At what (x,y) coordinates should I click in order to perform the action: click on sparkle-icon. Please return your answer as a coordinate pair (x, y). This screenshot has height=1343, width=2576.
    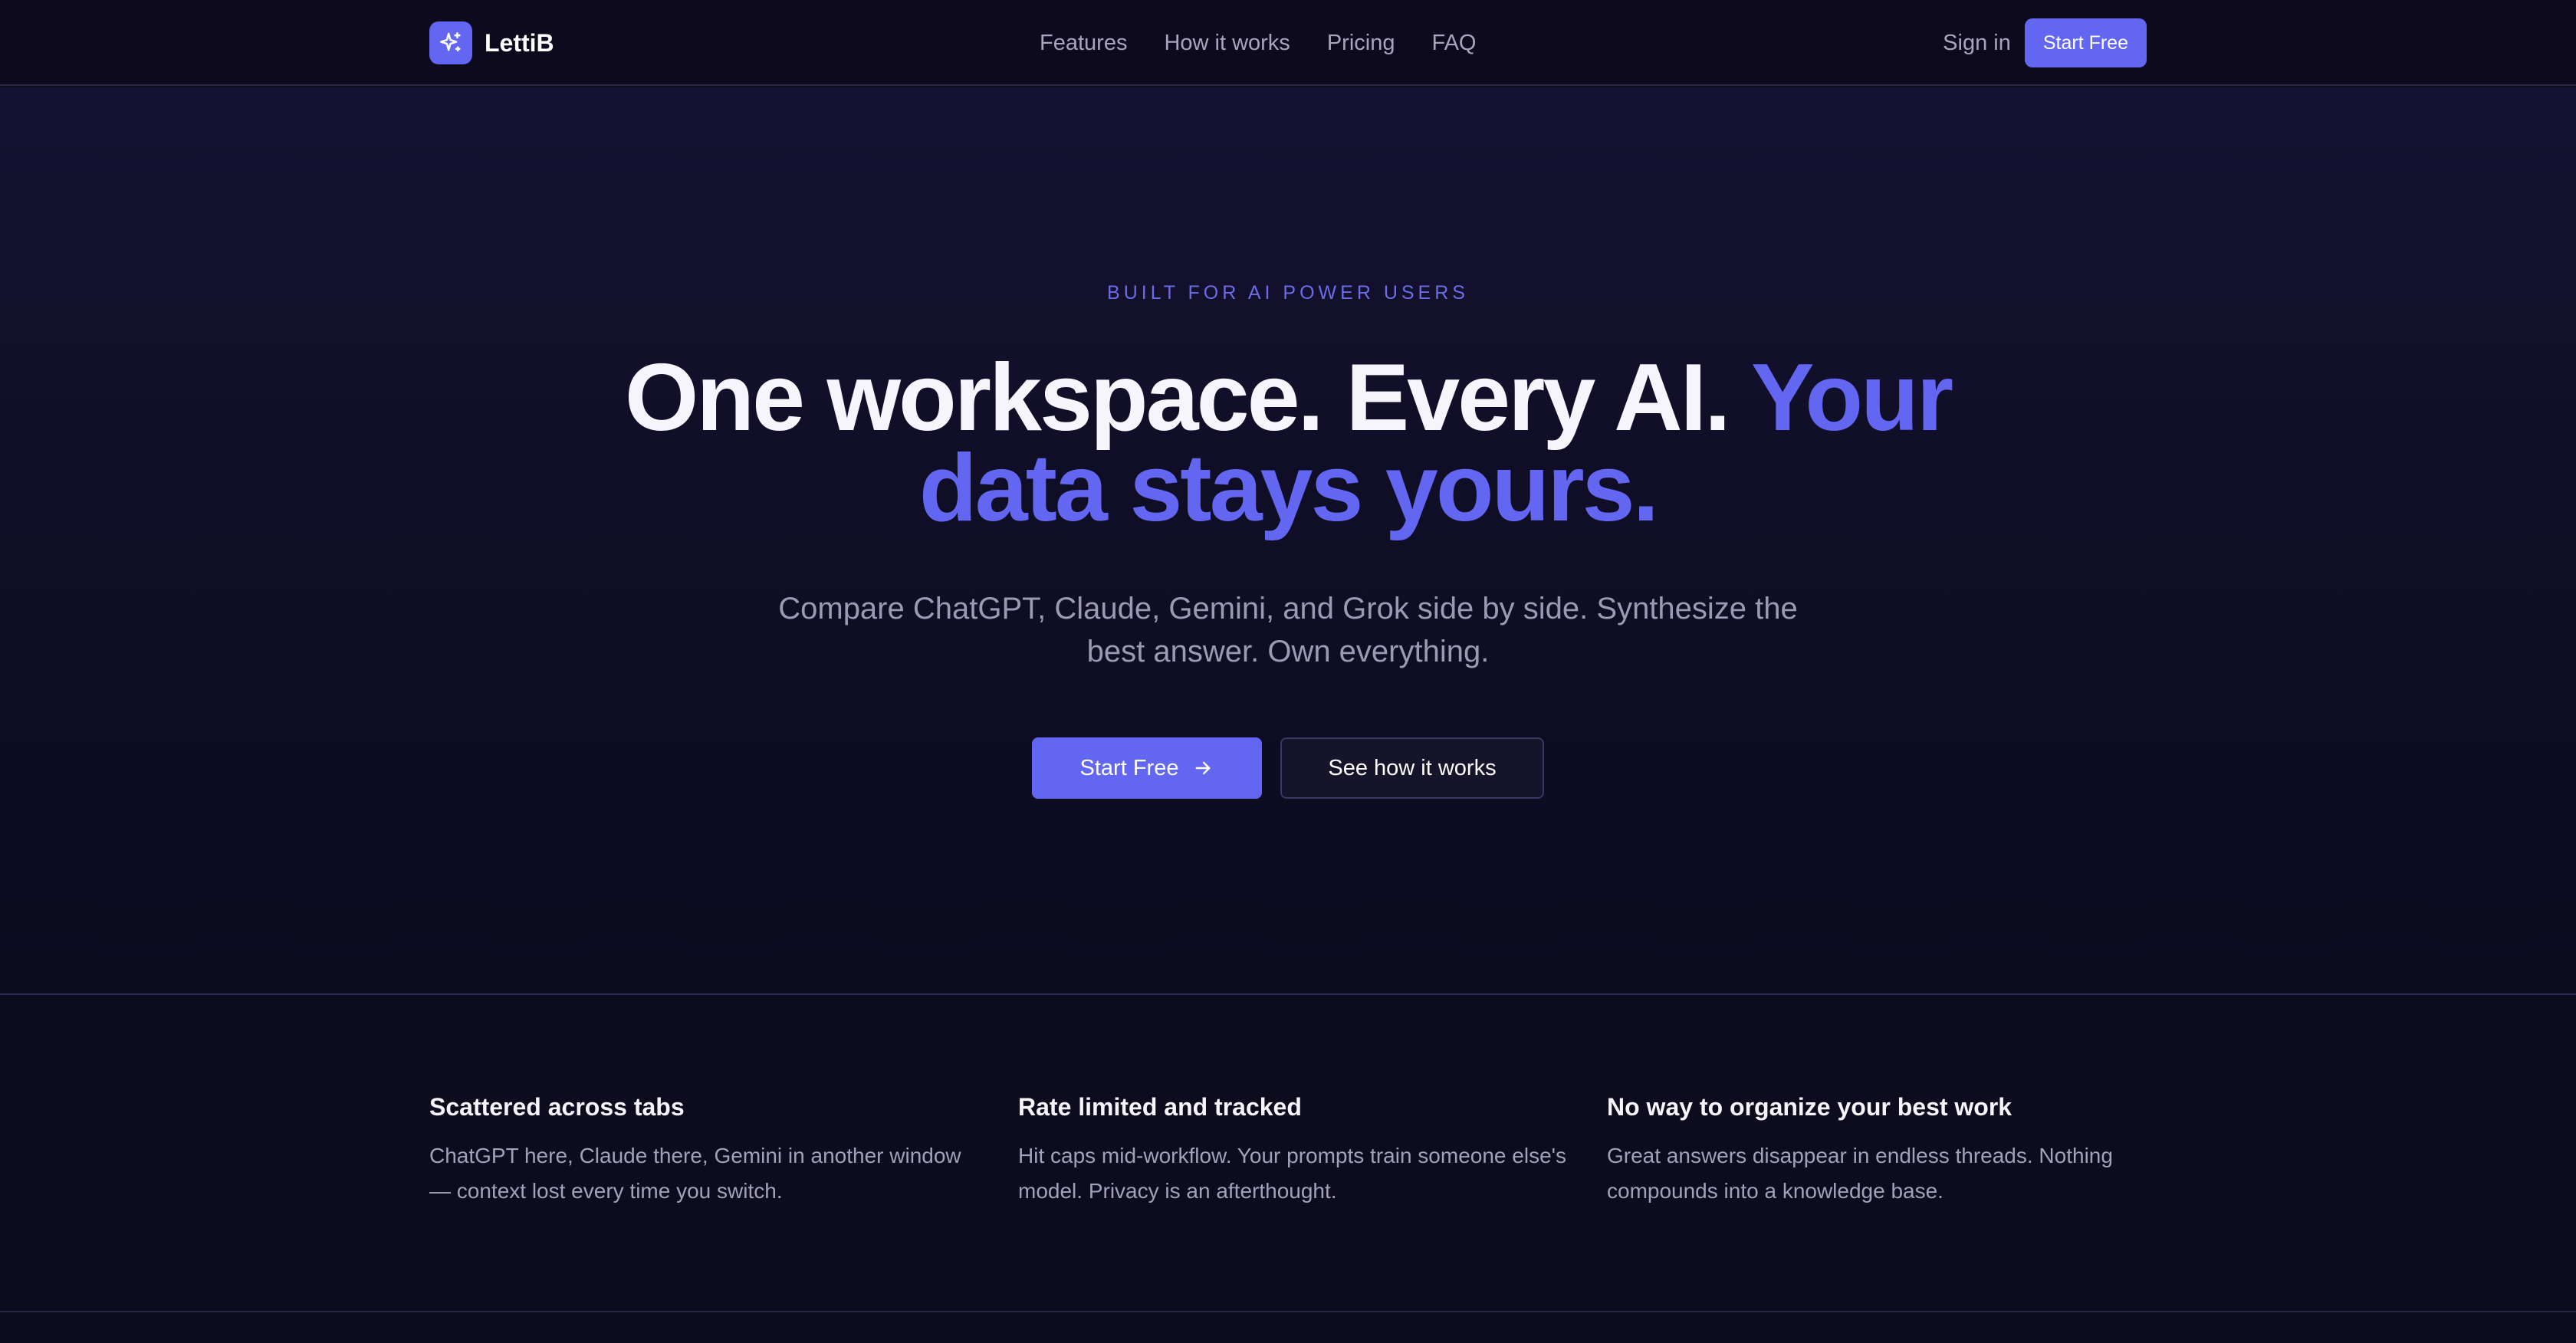
    Looking at the image, I should click on (450, 43).